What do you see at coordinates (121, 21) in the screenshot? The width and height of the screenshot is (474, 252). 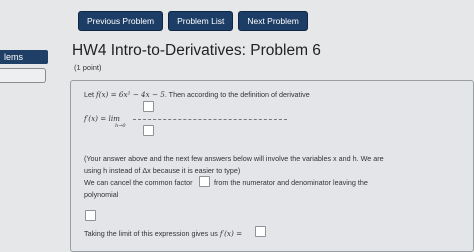 I see `previous-problem-button: Previous Problem` at bounding box center [121, 21].